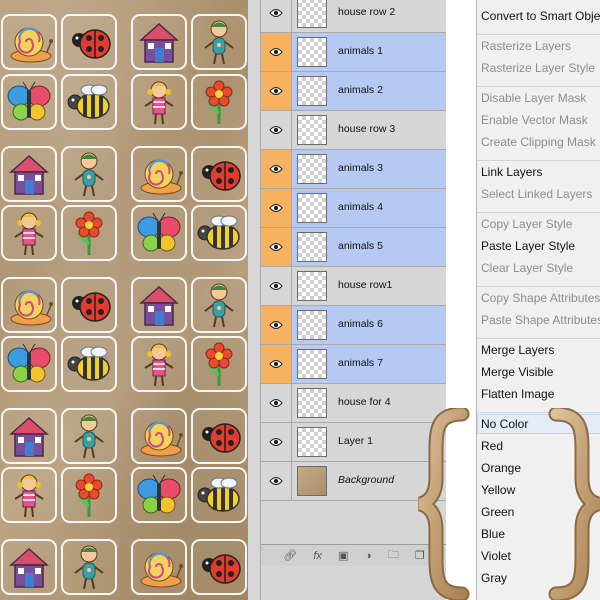 This screenshot has width=600, height=600. What do you see at coordinates (517, 394) in the screenshot?
I see `menu-item-flatten-image: Flatten Image` at bounding box center [517, 394].